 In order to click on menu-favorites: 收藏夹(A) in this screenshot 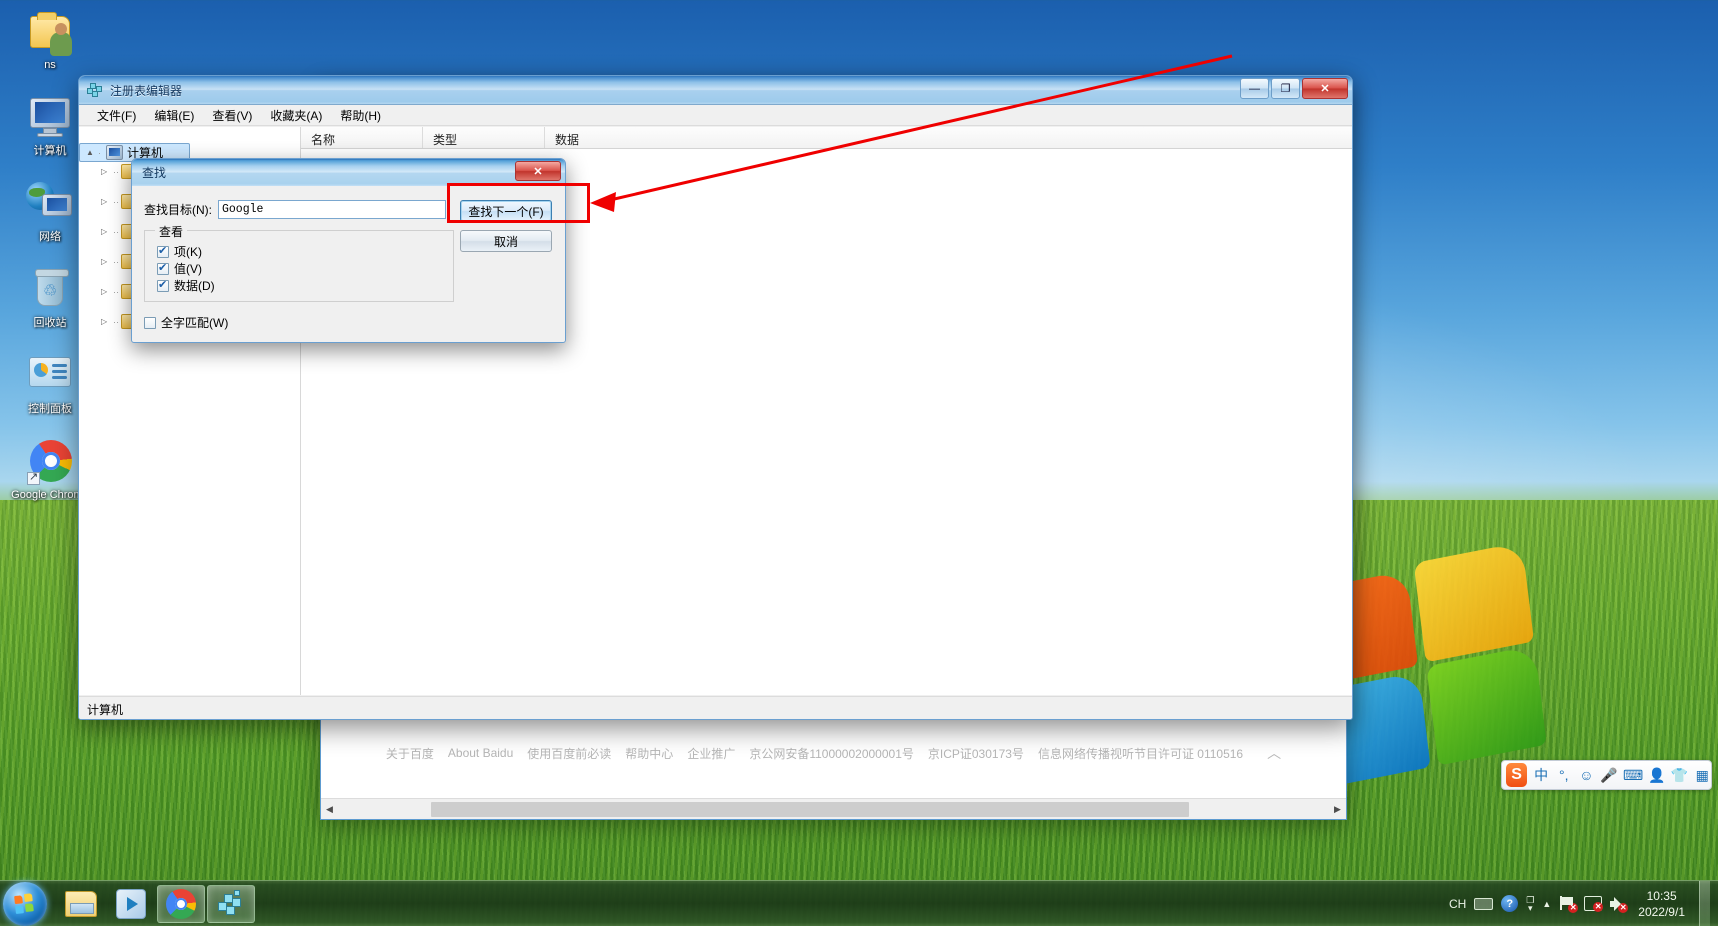, I will do `click(296, 115)`.